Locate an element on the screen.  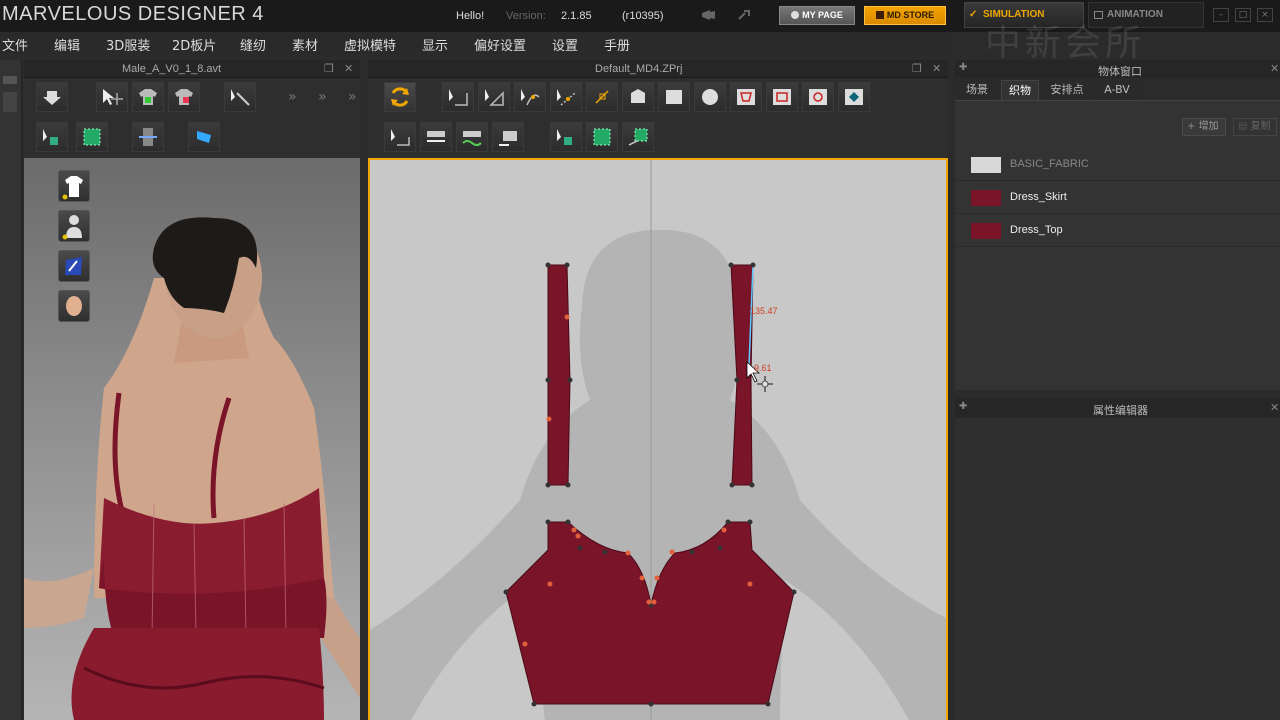
avatar-texture-button is located at coordinates (74, 266).